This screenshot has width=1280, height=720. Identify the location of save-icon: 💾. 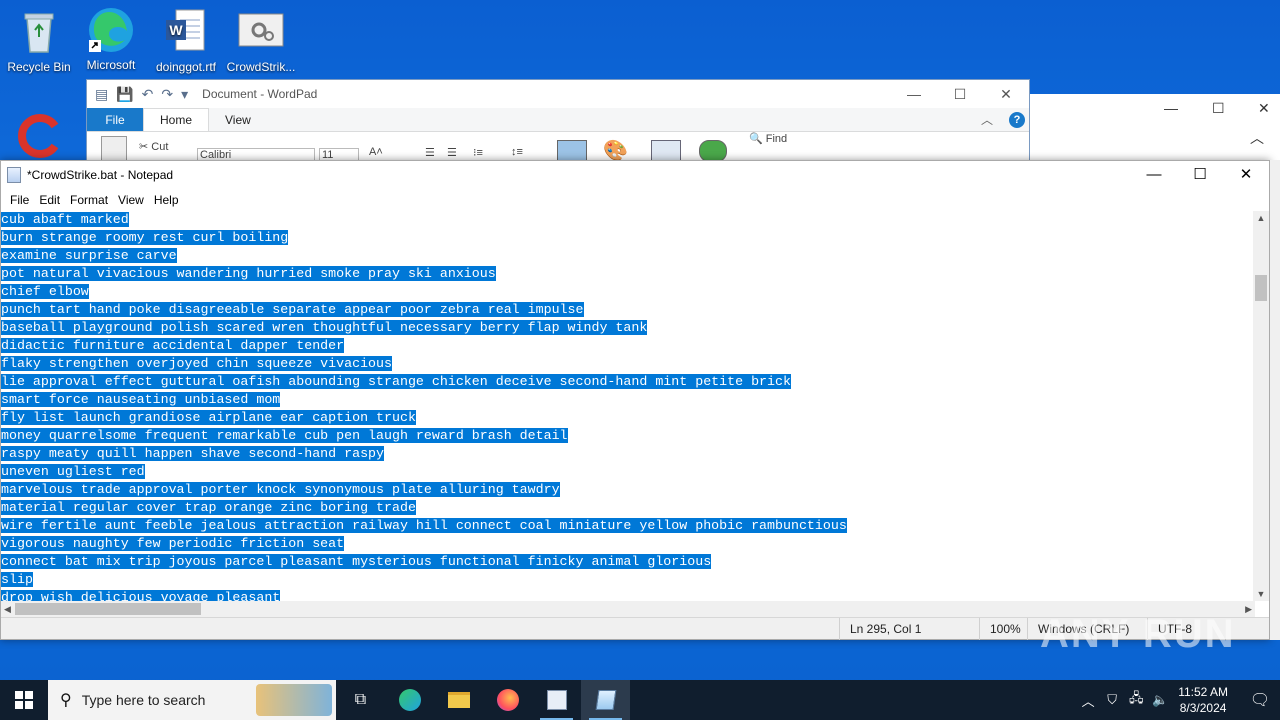
(124, 94).